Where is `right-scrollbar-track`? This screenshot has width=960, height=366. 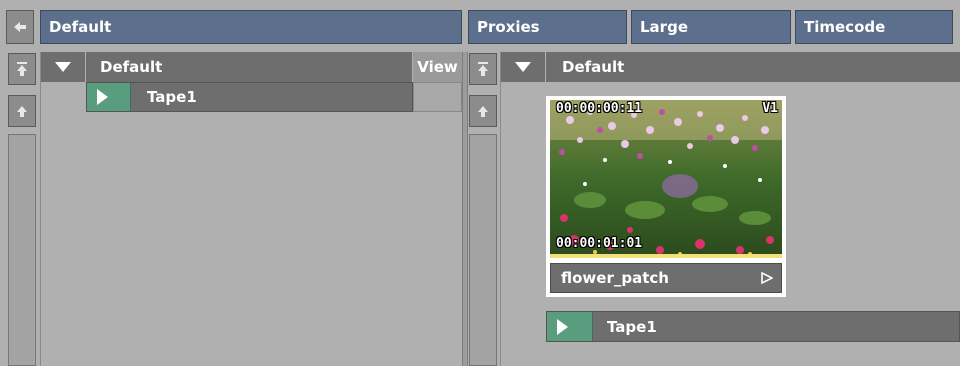 right-scrollbar-track is located at coordinates (483, 250).